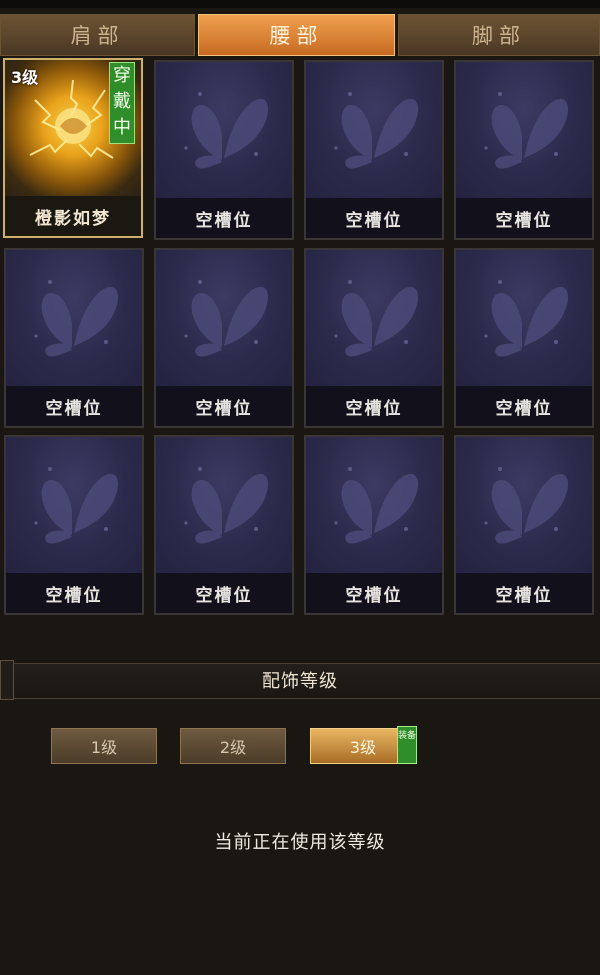  I want to click on level-status-text: 当前正在使用该等级, so click(300, 842).